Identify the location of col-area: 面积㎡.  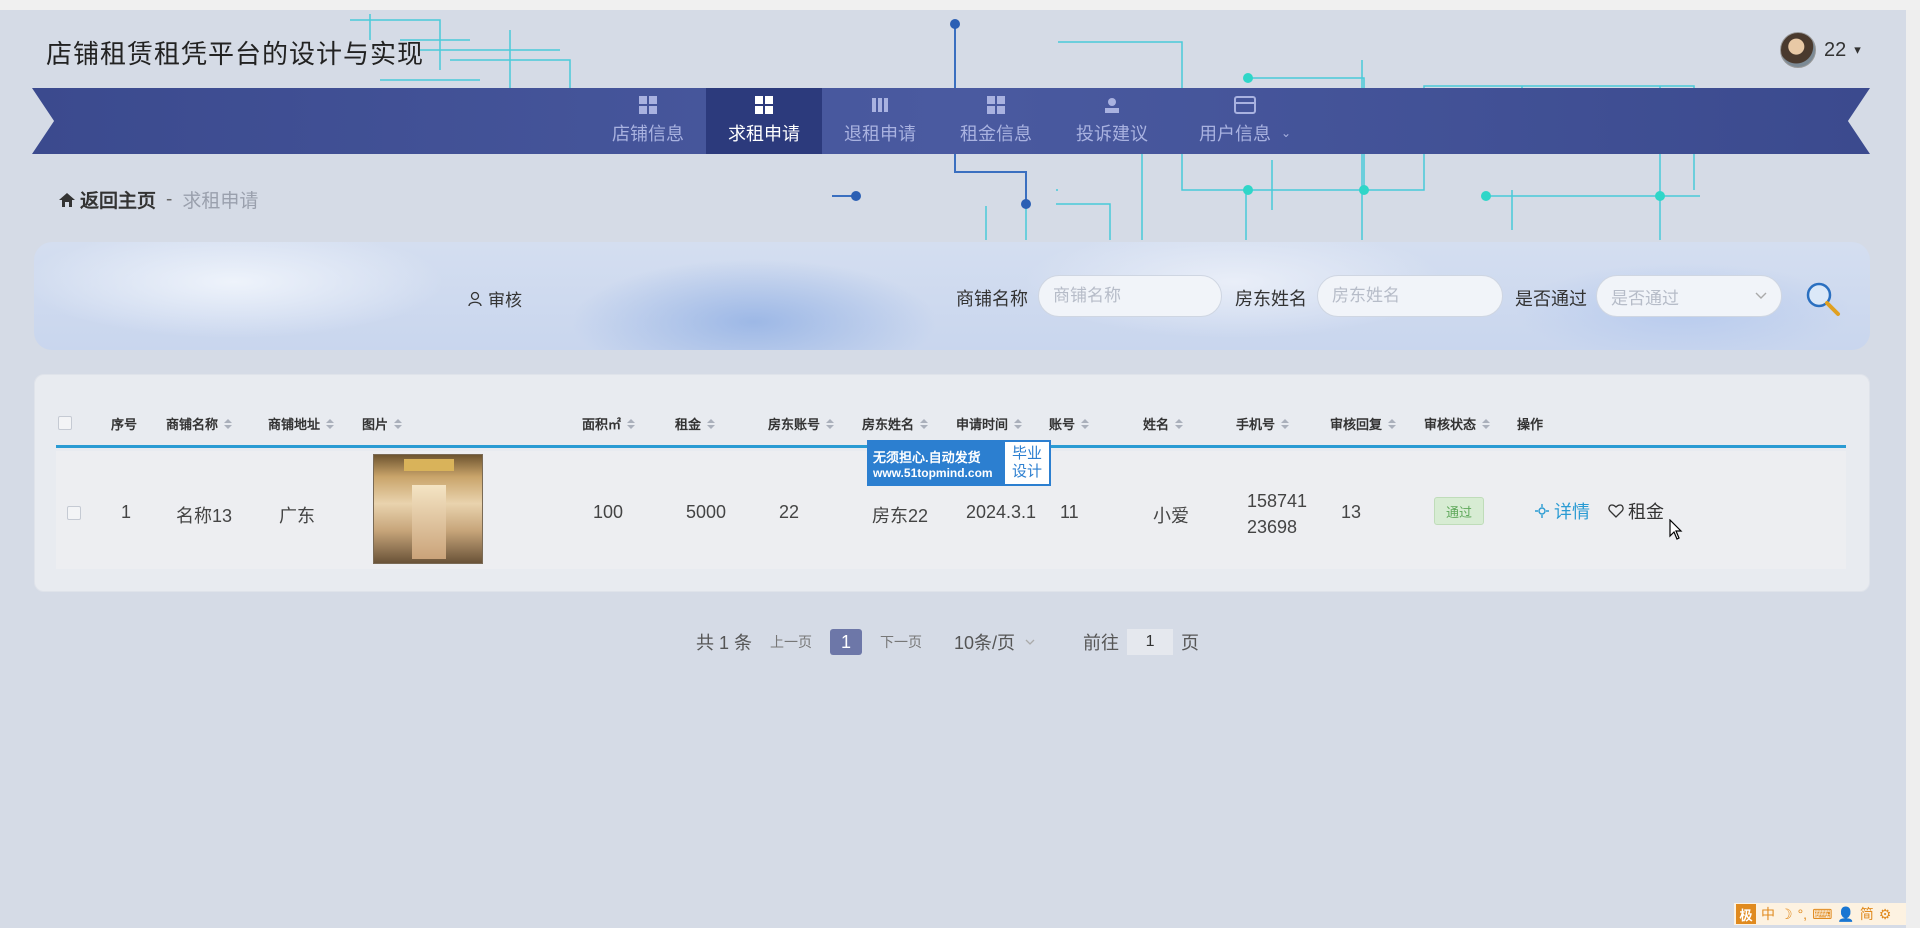
(609, 423).